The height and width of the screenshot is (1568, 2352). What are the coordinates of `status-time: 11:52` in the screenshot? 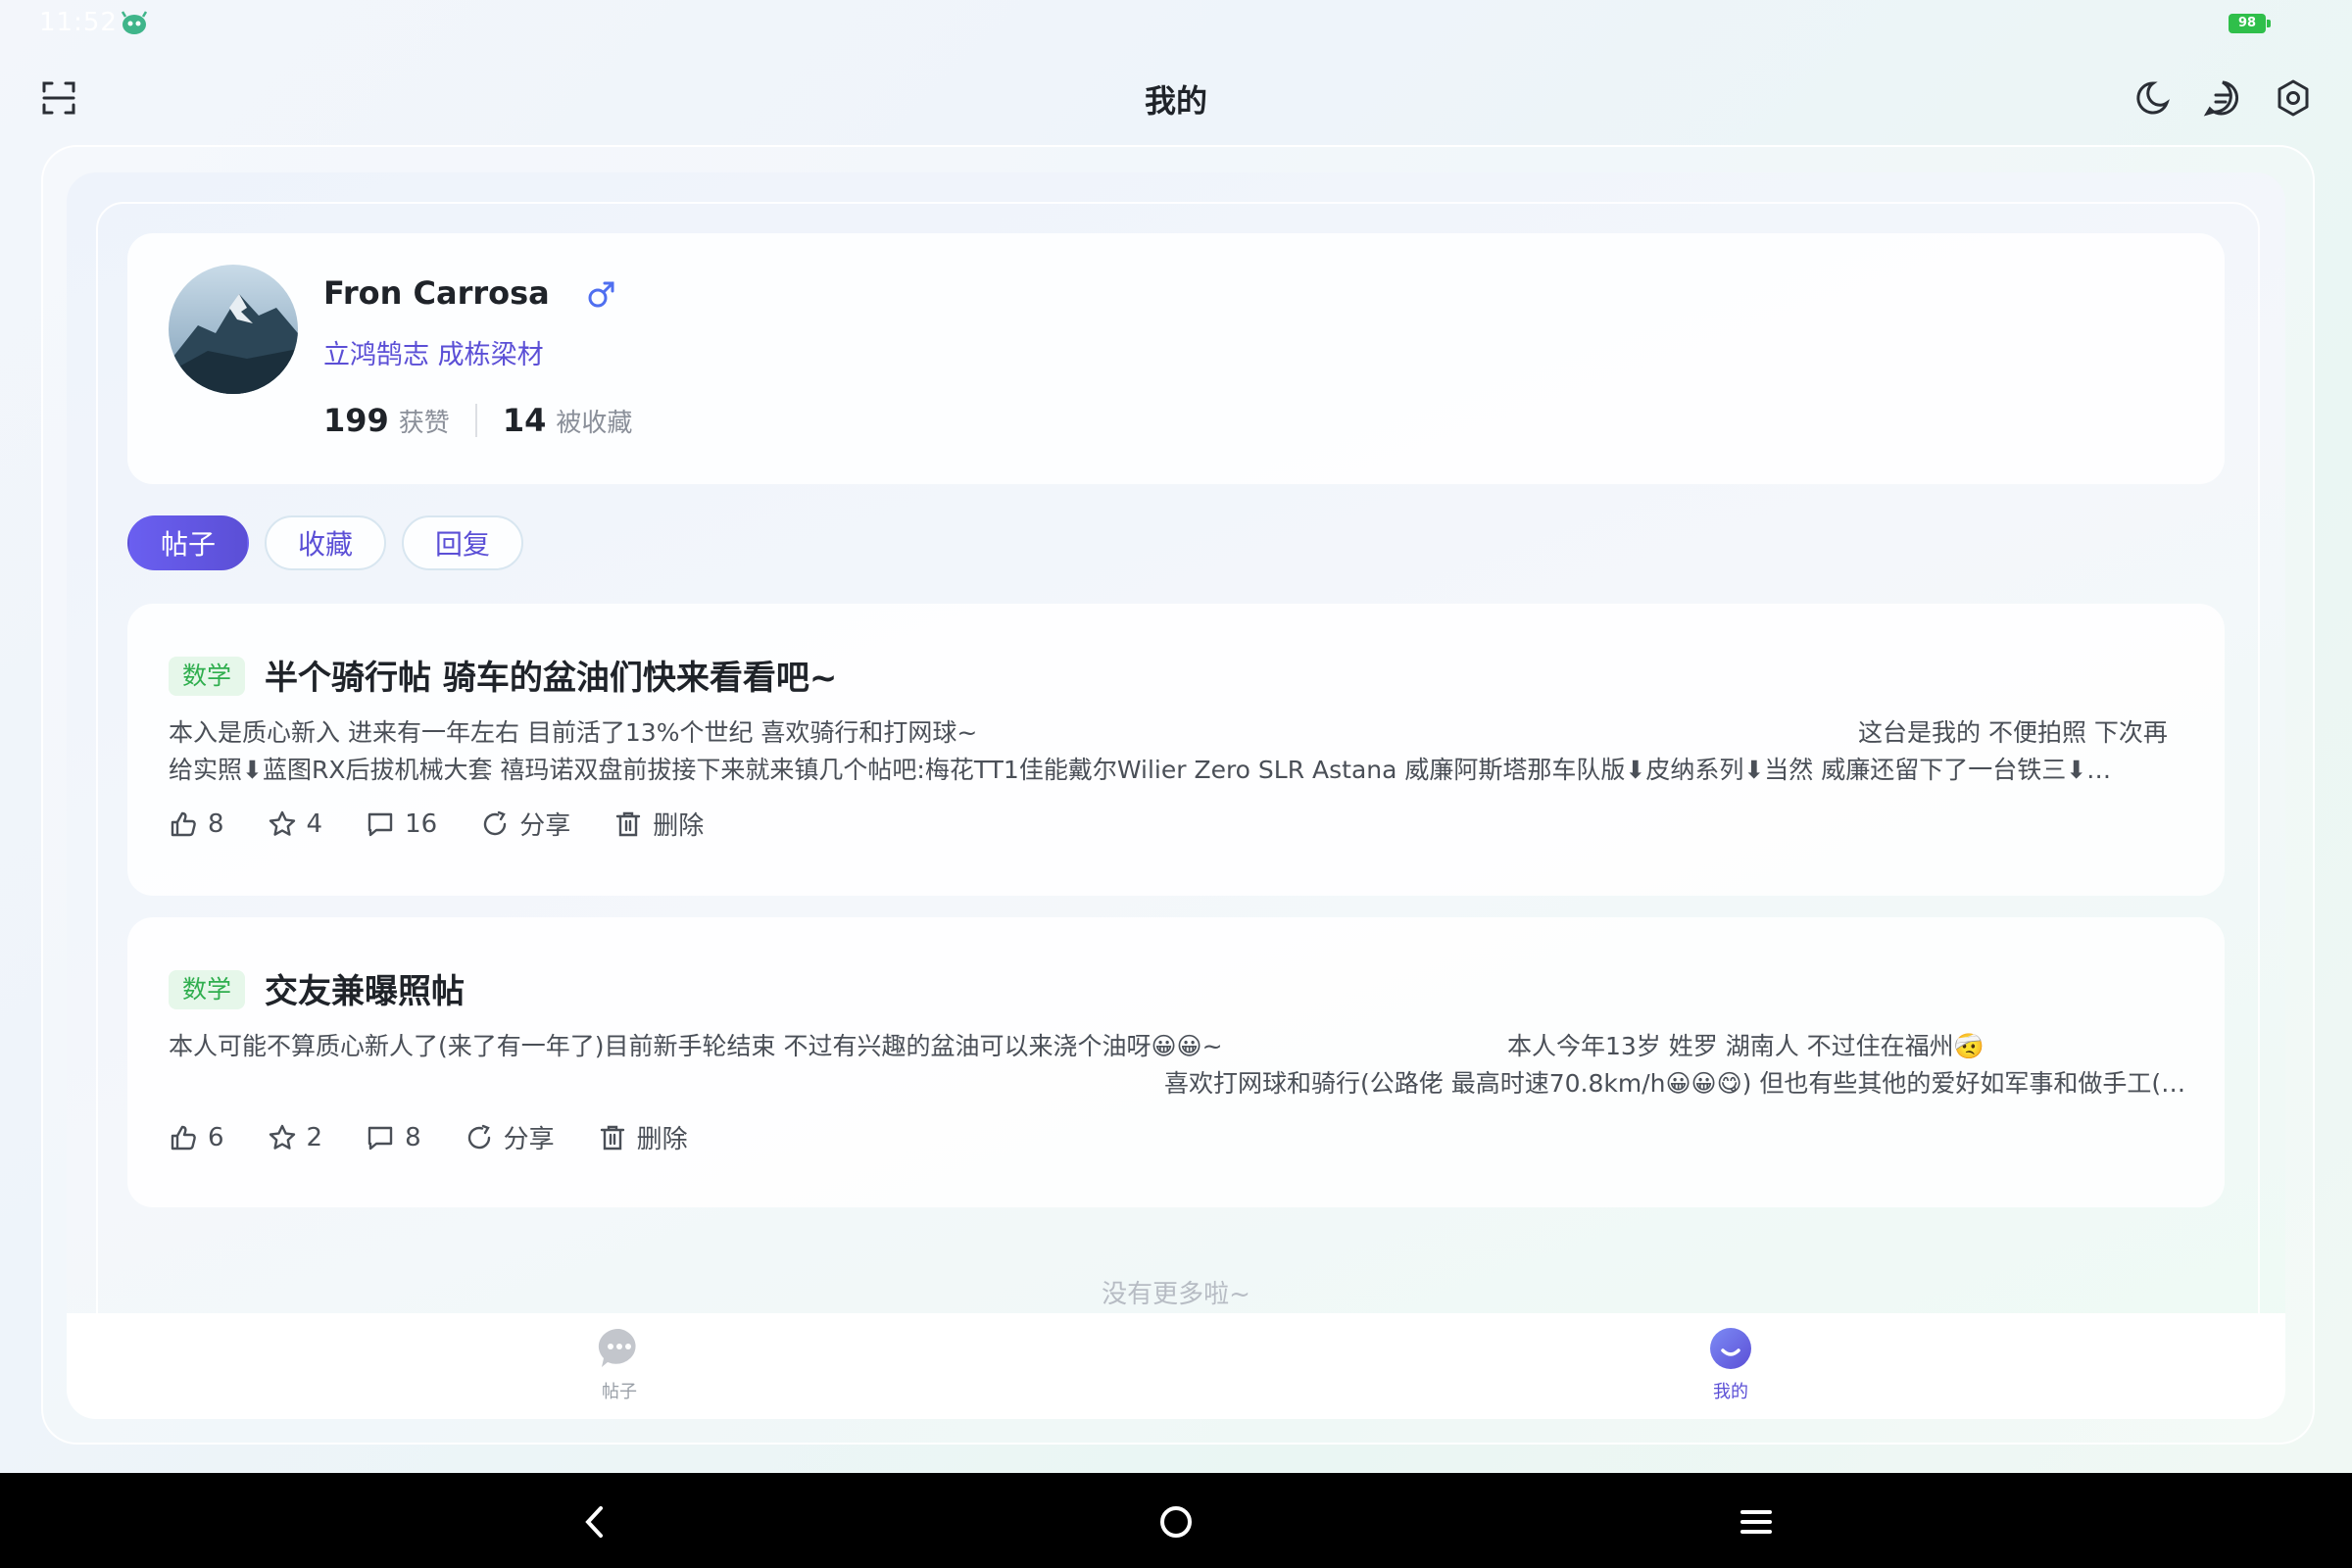 It's located at (78, 22).